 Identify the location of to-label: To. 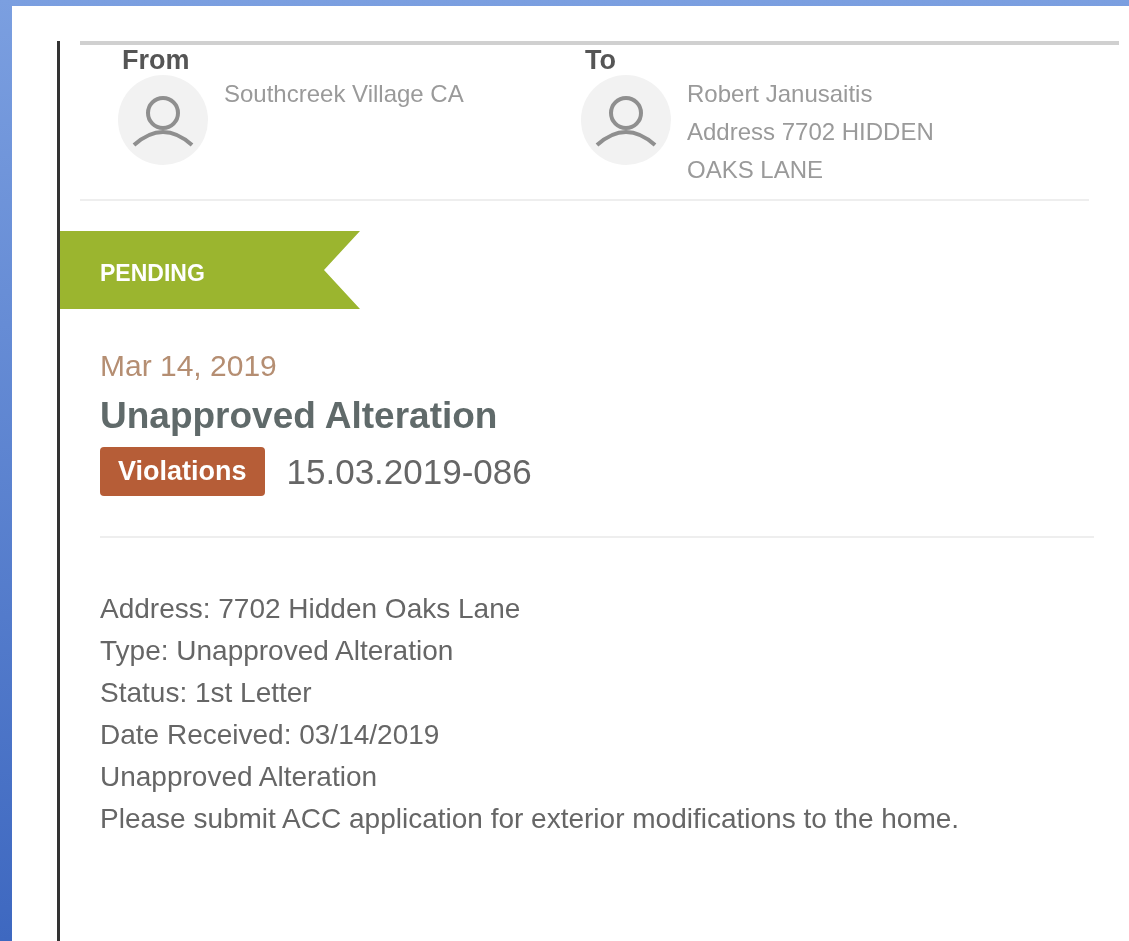
(601, 60).